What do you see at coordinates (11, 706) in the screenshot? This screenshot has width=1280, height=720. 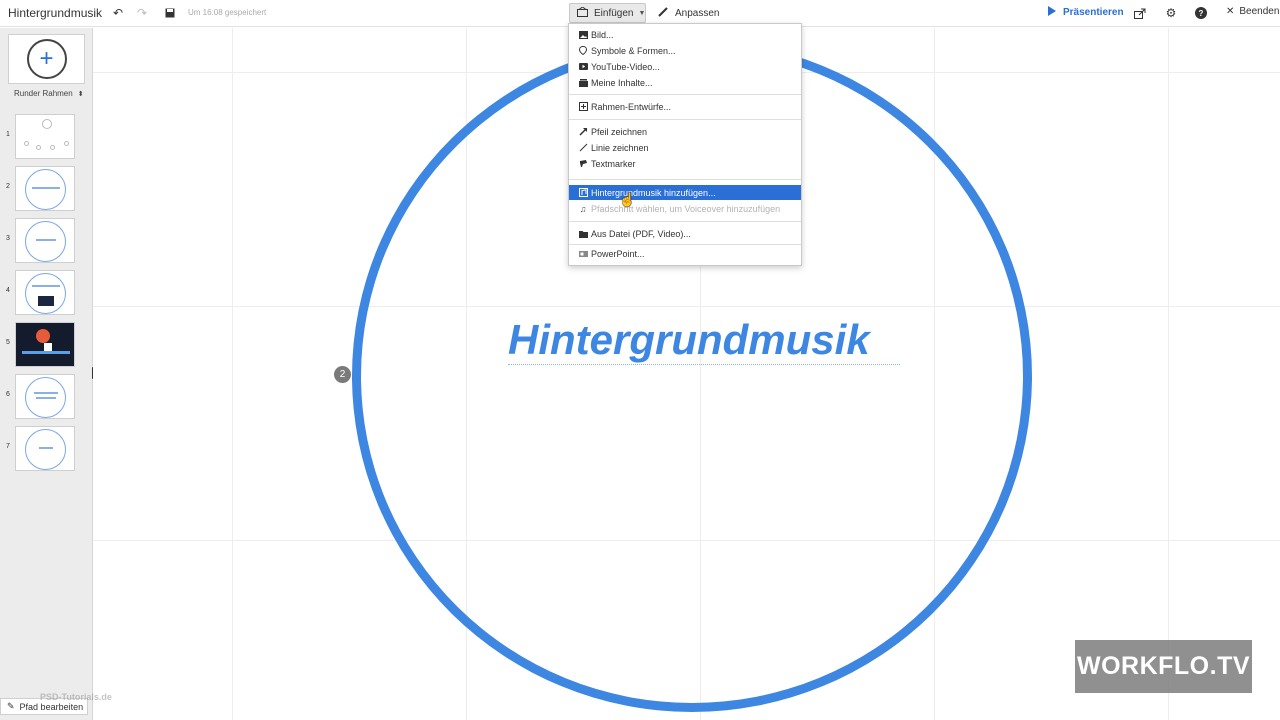 I see `pencil-icon: ✎` at bounding box center [11, 706].